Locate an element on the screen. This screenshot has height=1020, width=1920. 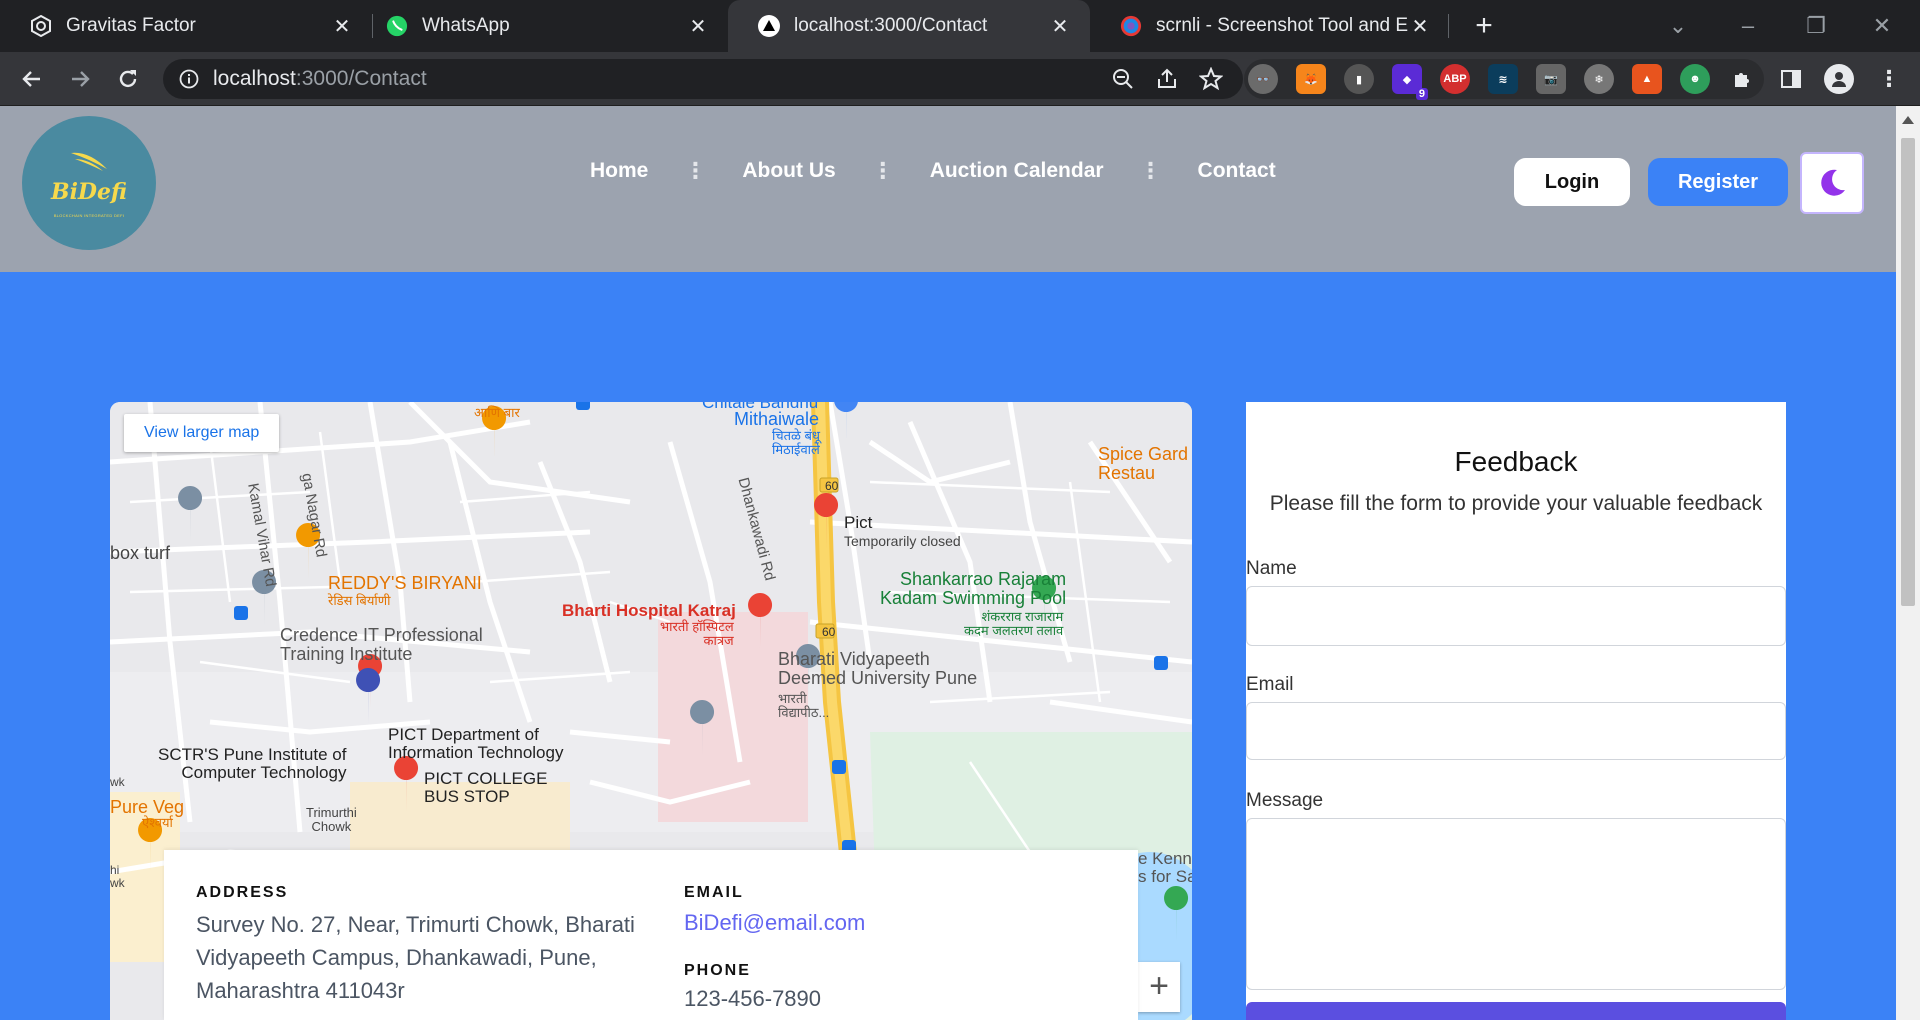
metamask-fox-icon: 🦊 is located at coordinates (1311, 79).